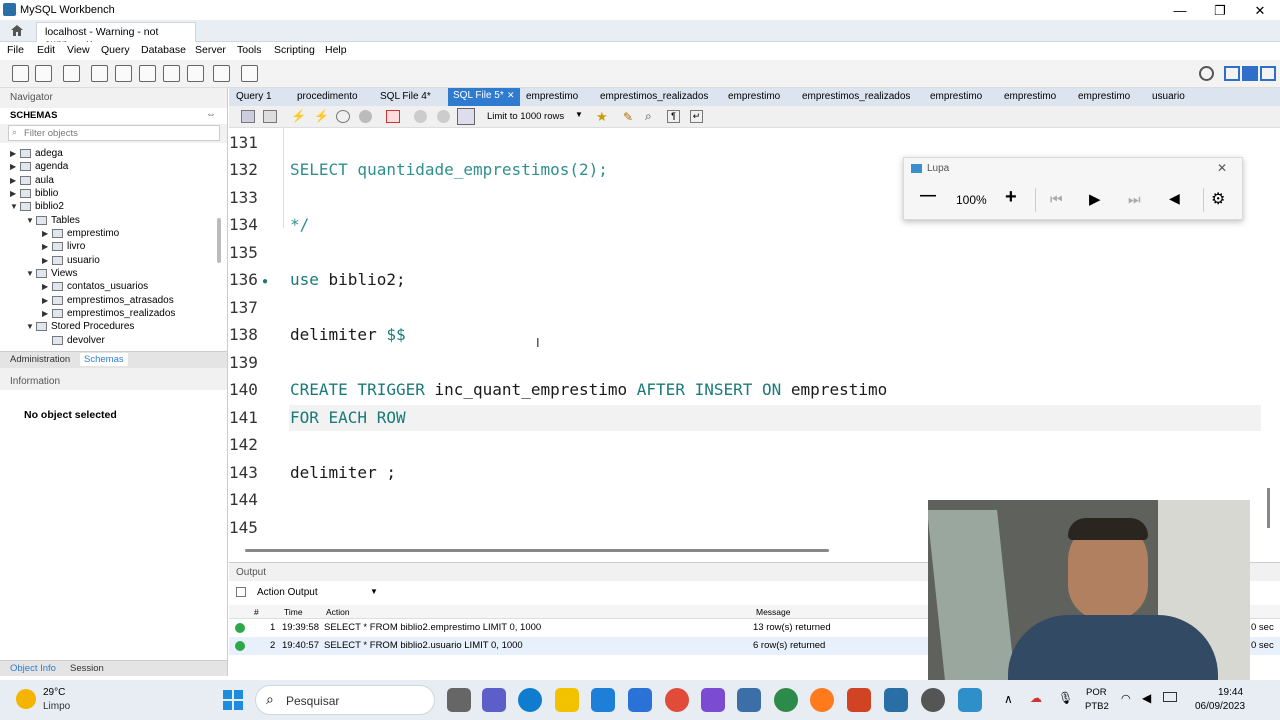 This screenshot has height=720, width=1280. Describe the element at coordinates (248, 116) in the screenshot. I see `open-file-icon` at that location.